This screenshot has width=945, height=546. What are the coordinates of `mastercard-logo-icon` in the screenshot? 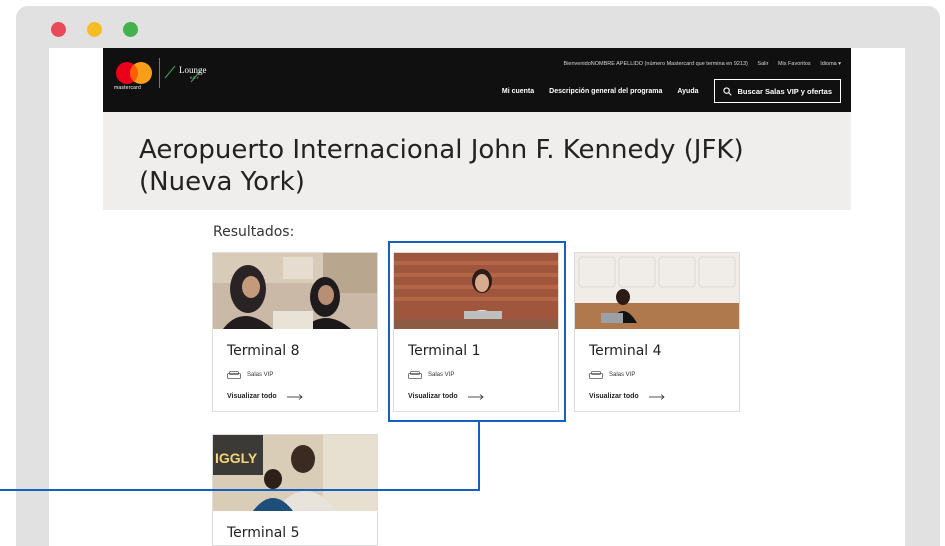 It's located at (134, 73).